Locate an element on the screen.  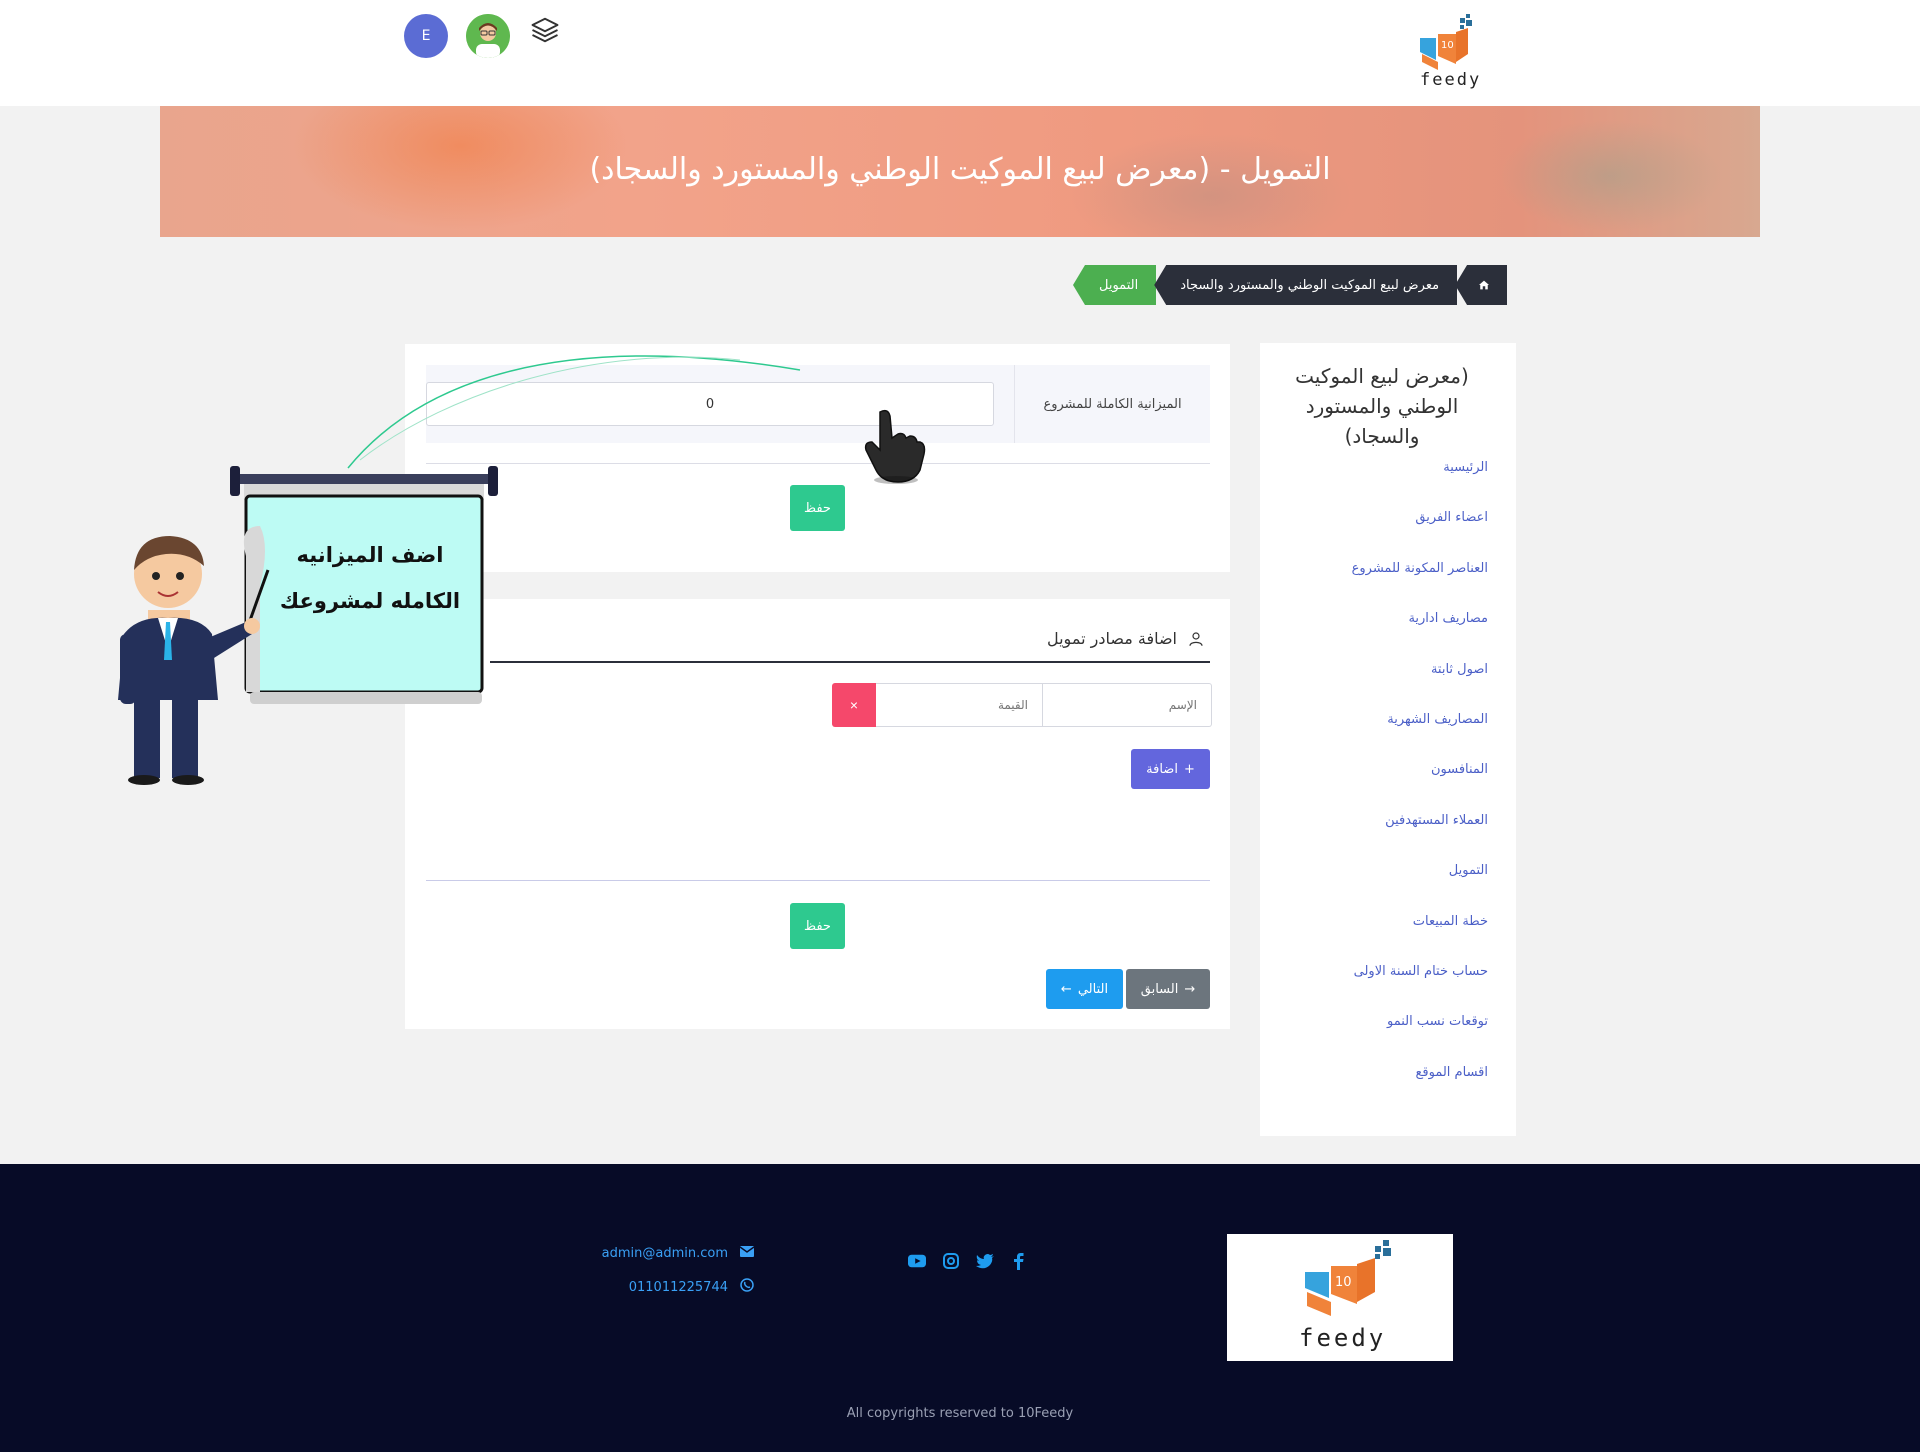
sidebar-item-team: اعضاء الفريق is located at coordinates (1378, 536).